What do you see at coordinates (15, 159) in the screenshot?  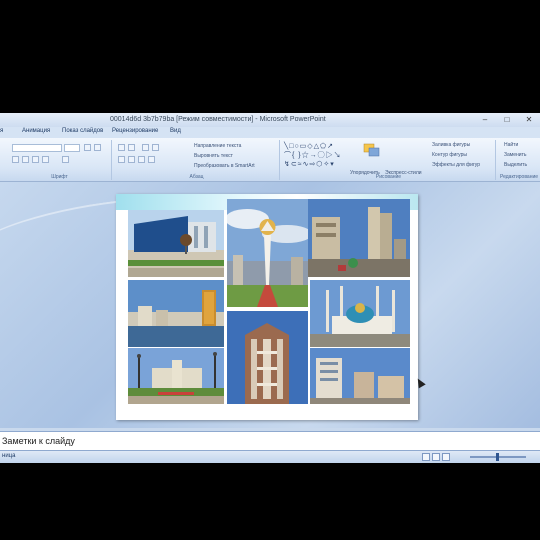 I see `bold-icon` at bounding box center [15, 159].